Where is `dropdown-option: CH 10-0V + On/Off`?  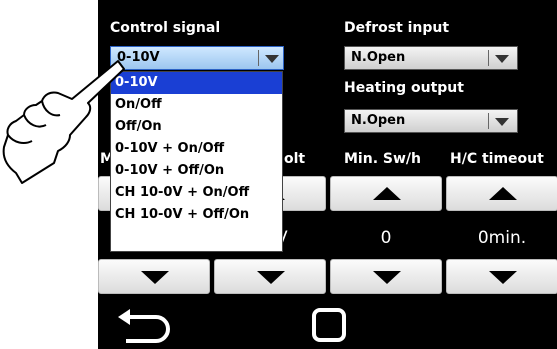
dropdown-option: CH 10-0V + On/Off is located at coordinates (196, 193).